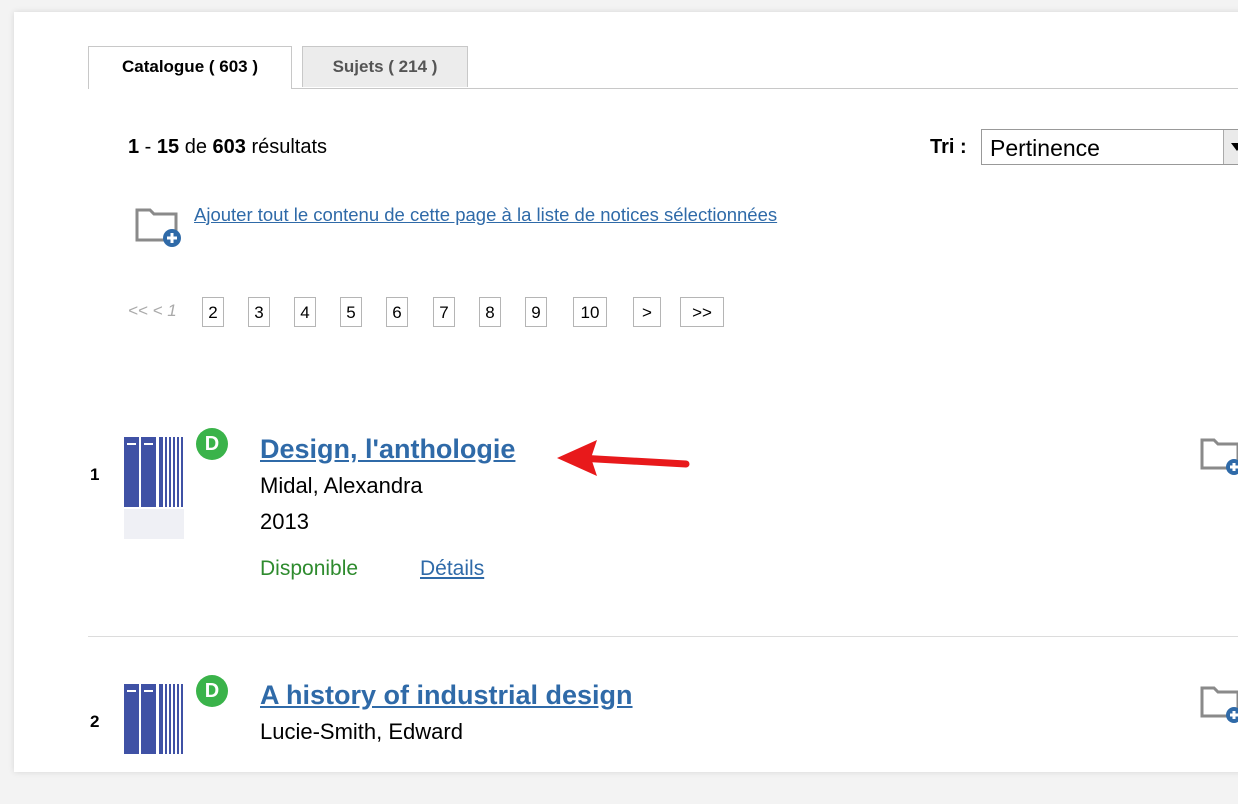  I want to click on result-number: 1, so click(95, 474).